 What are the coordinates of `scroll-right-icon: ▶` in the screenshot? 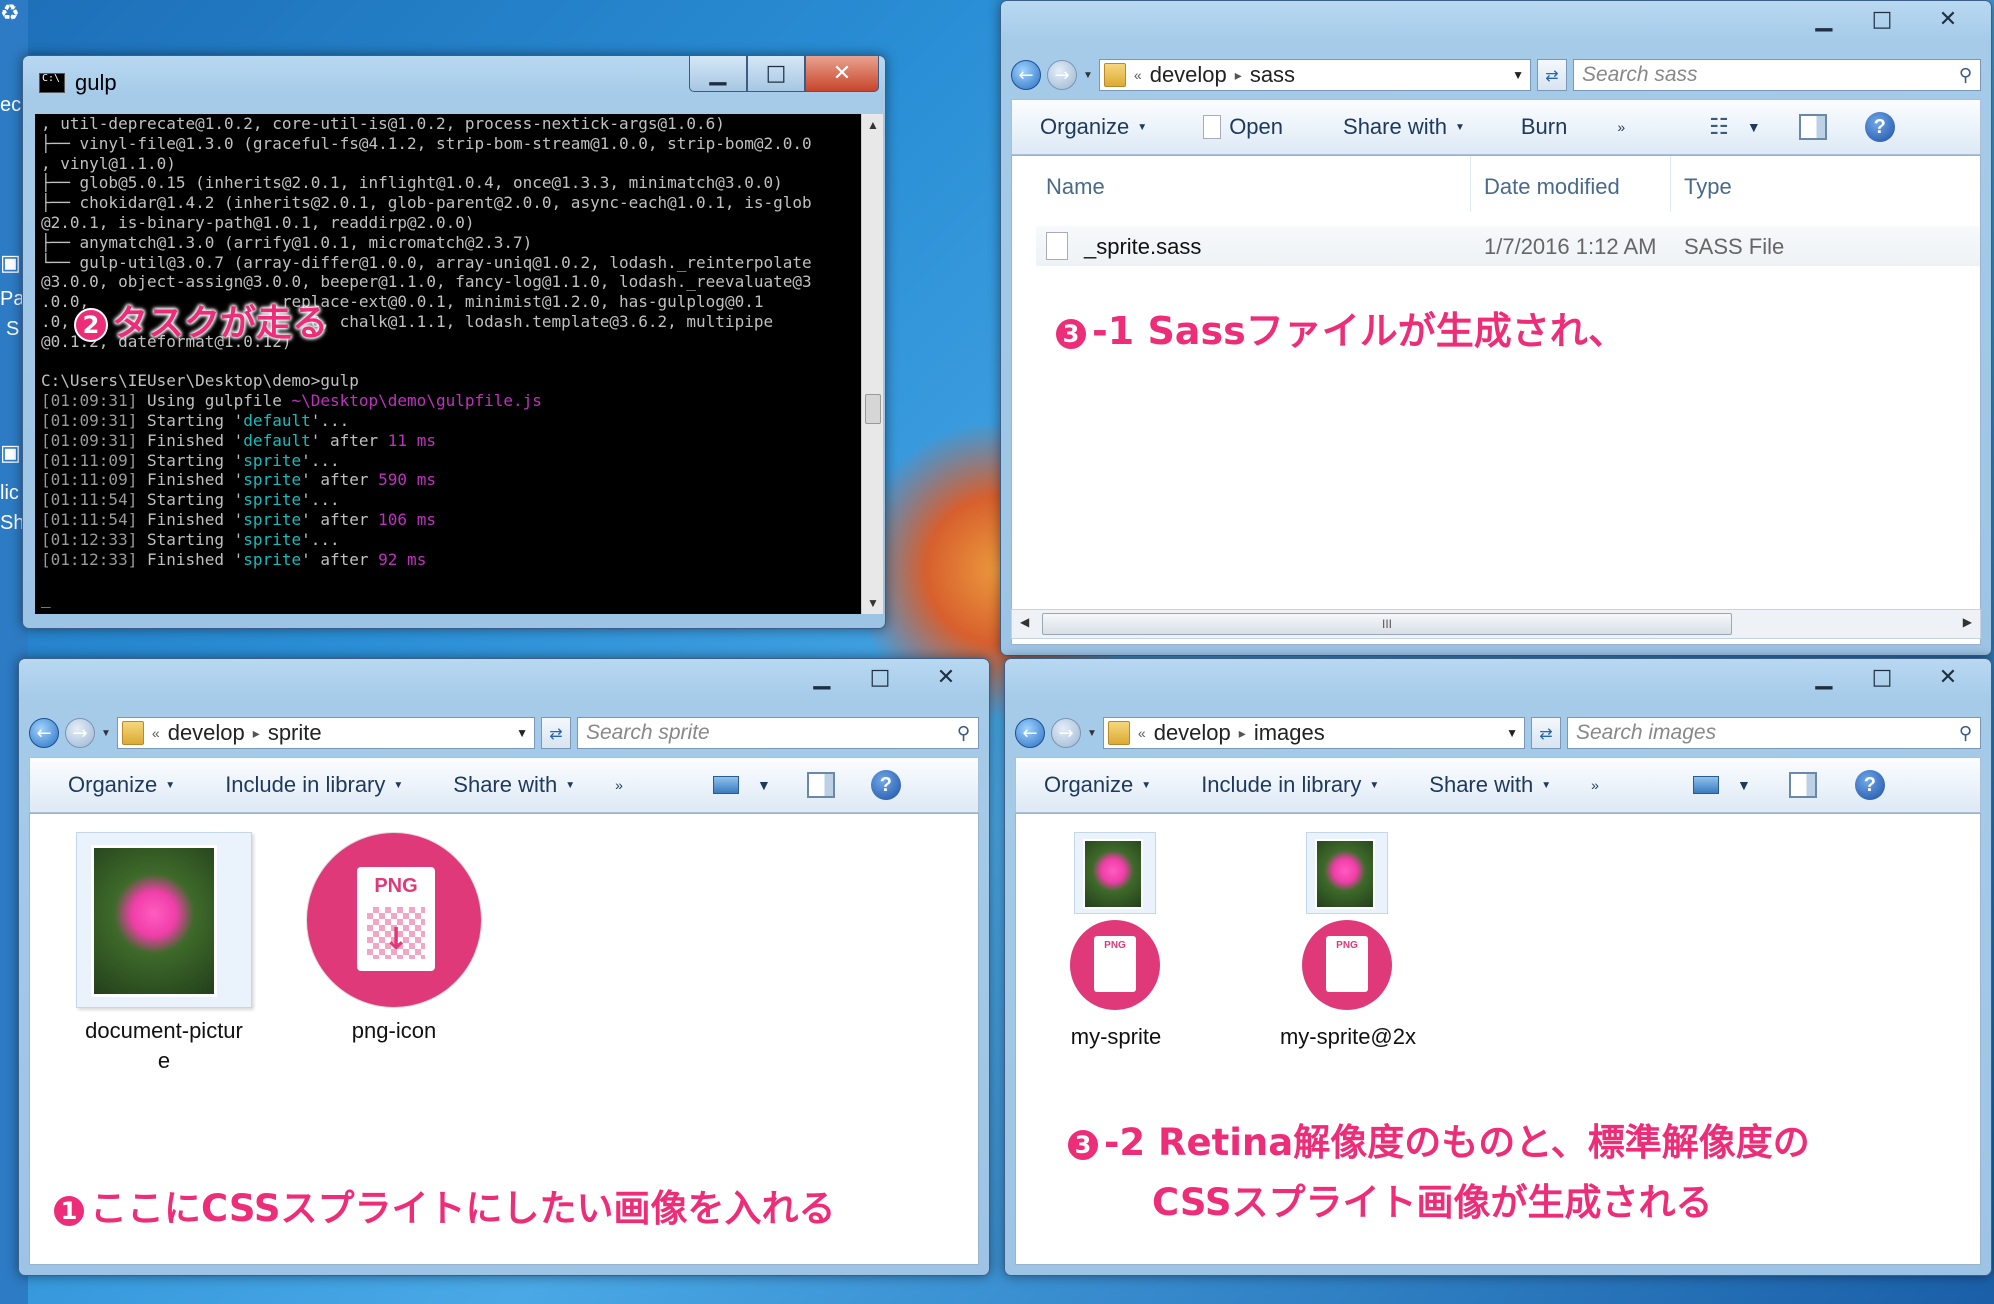 It's located at (1967, 622).